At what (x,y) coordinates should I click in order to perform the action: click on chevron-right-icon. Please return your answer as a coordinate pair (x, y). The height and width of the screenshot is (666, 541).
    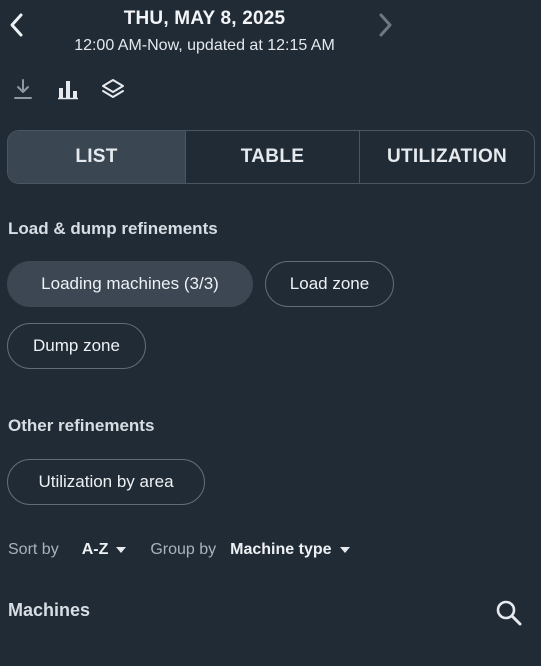
    Looking at the image, I should click on (385, 25).